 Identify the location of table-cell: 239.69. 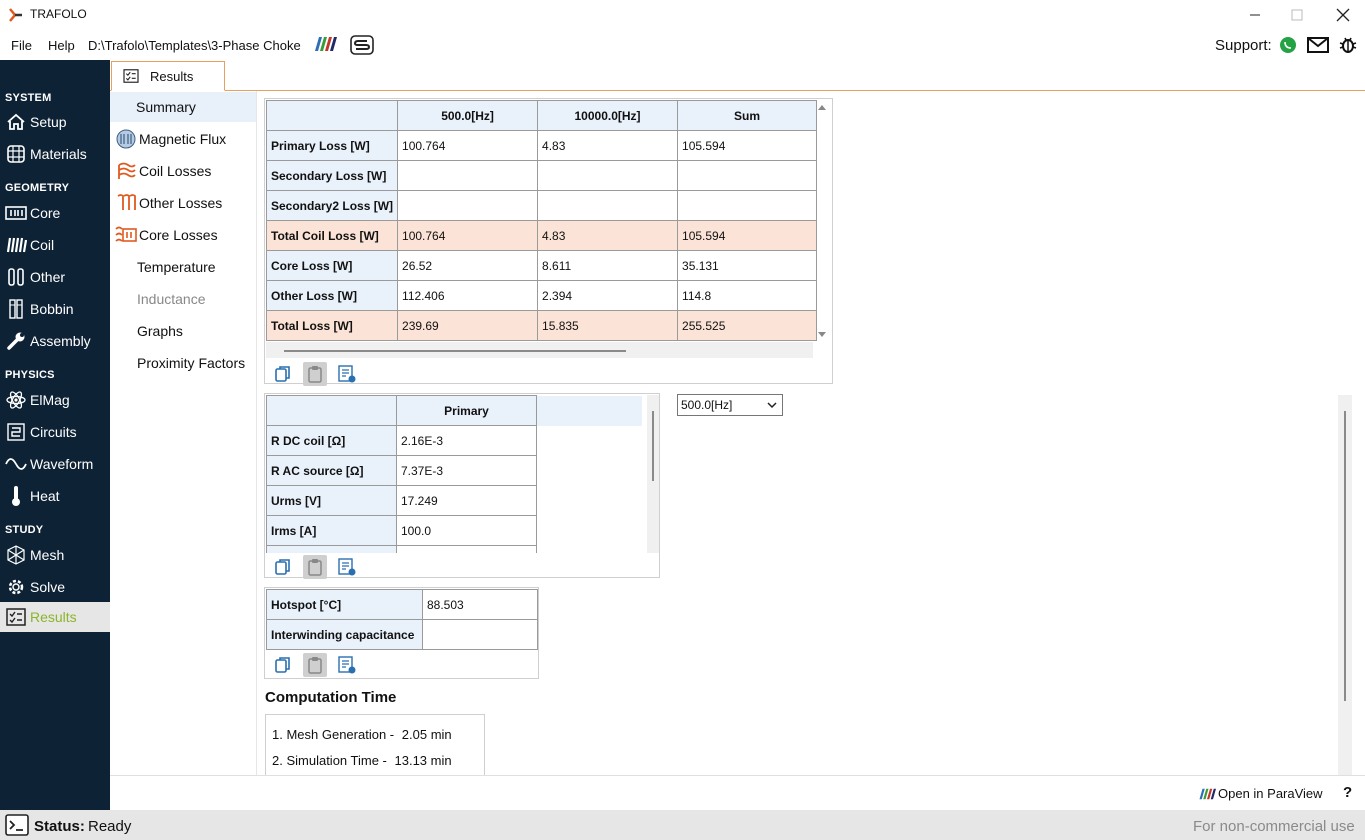
(468, 325).